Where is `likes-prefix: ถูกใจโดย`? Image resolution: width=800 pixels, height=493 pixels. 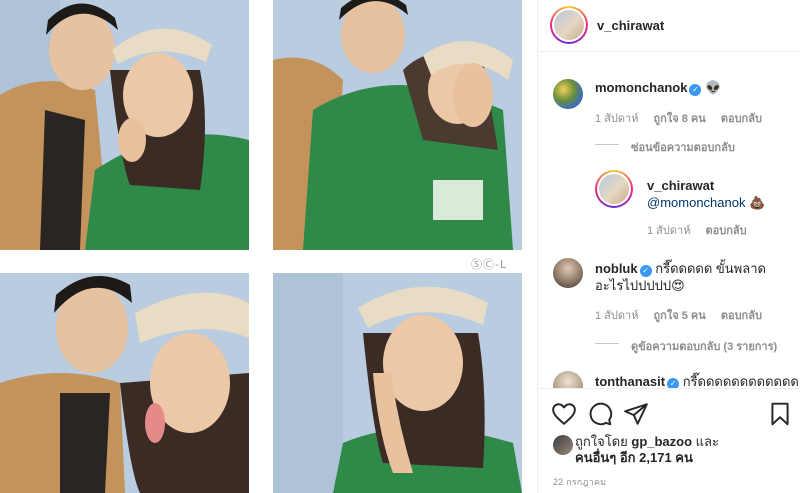 likes-prefix: ถูกใจโดย is located at coordinates (601, 441).